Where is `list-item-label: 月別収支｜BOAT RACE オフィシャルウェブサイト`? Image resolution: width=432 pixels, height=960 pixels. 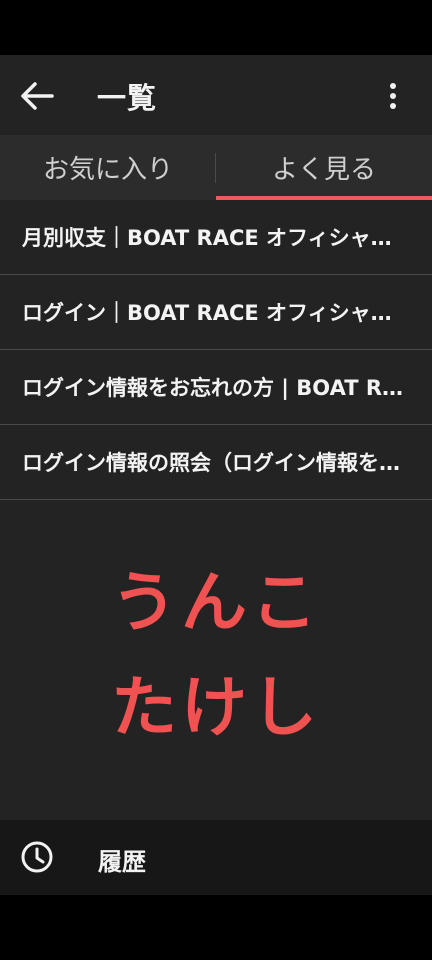
list-item-label: 月別収支｜BOAT RACE オフィシャルウェブサイト is located at coordinates (216, 238).